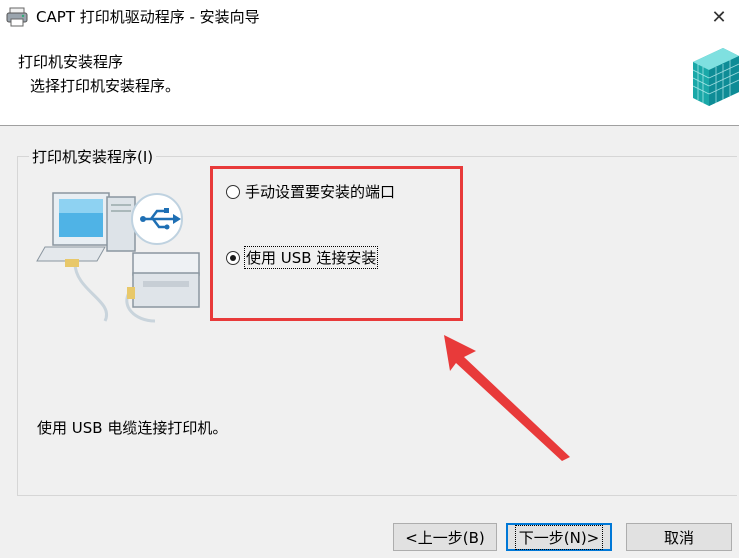  I want to click on close-icon: ✕, so click(718, 17).